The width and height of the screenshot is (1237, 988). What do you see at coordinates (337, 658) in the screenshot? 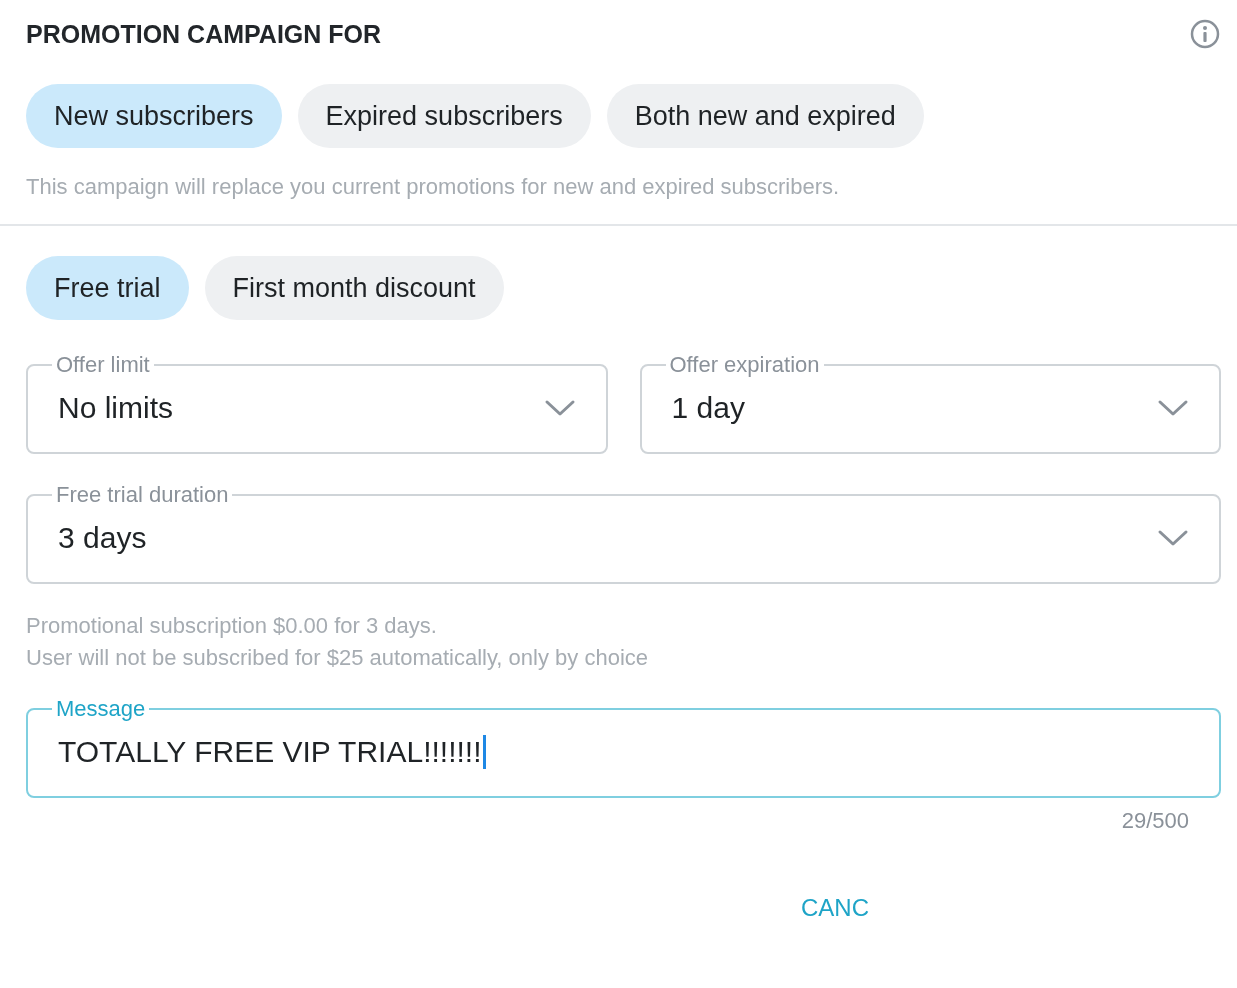
I see `hint-text: User will not be subscribed for $25 automatically, only by choice` at bounding box center [337, 658].